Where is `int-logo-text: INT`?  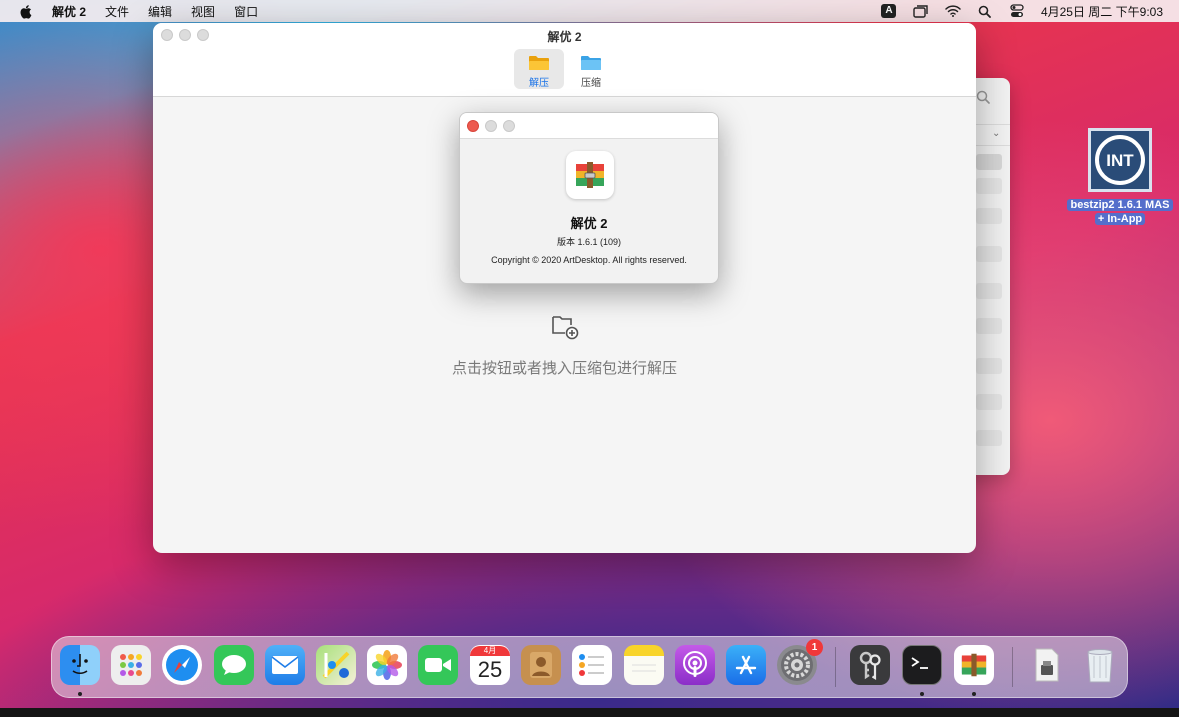
int-logo-text: INT is located at coordinates (1120, 160).